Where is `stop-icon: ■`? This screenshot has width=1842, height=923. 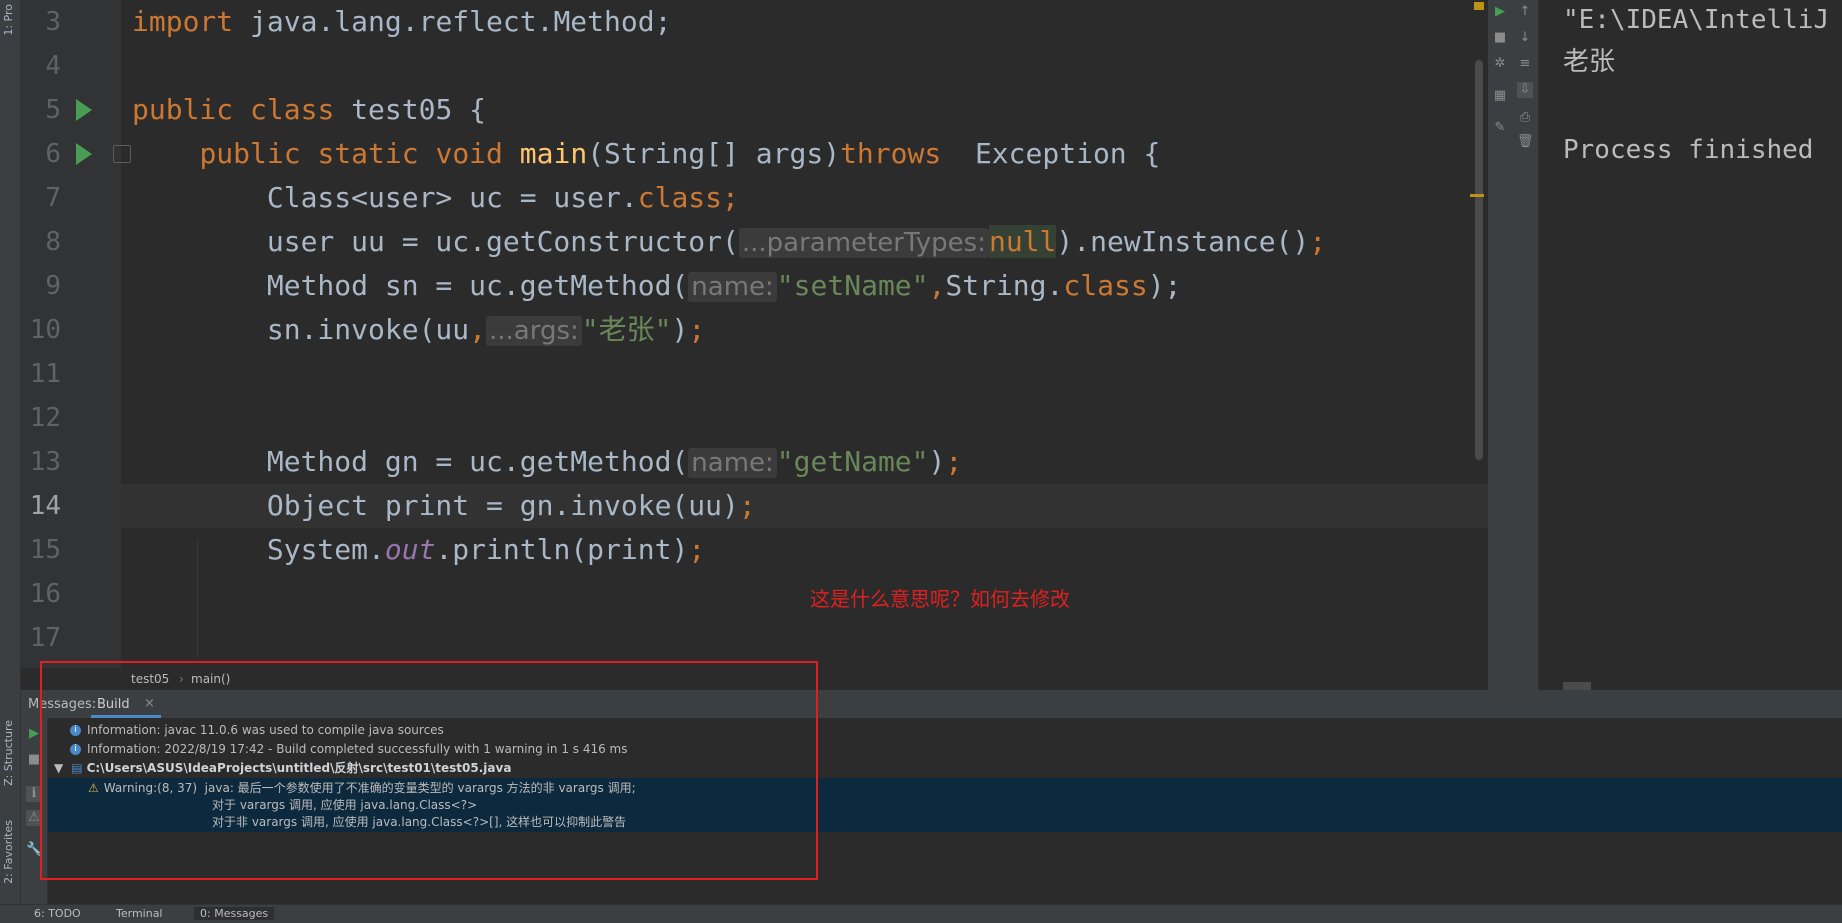 stop-icon: ■ is located at coordinates (1500, 38).